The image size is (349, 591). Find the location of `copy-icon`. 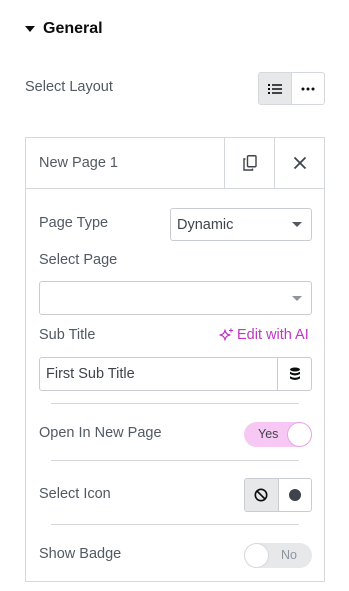

copy-icon is located at coordinates (249, 163).